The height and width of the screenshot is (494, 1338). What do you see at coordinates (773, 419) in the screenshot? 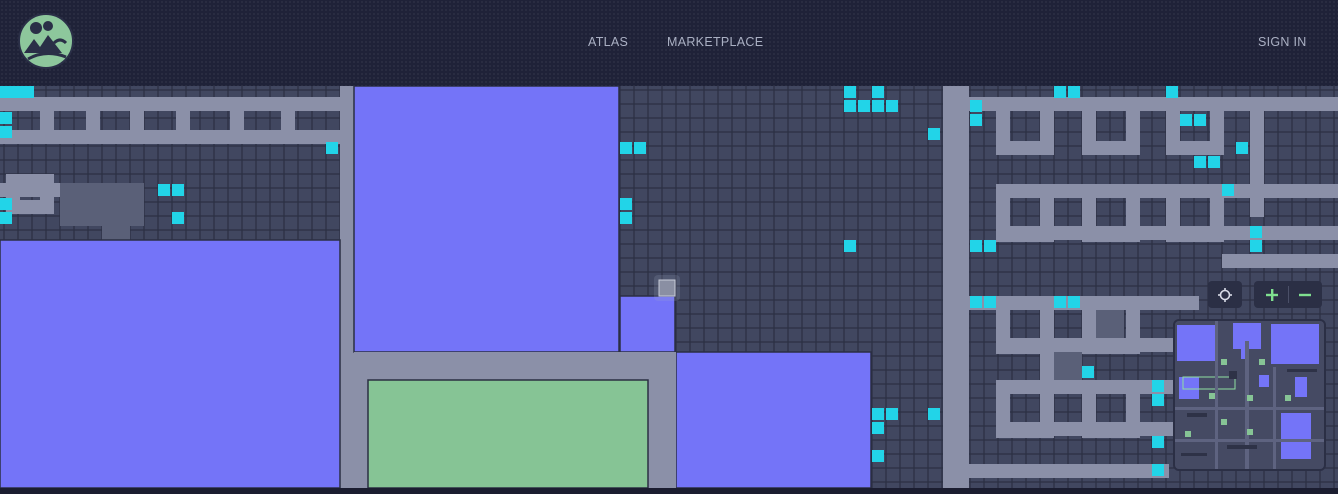
I see `estate-medium` at bounding box center [773, 419].